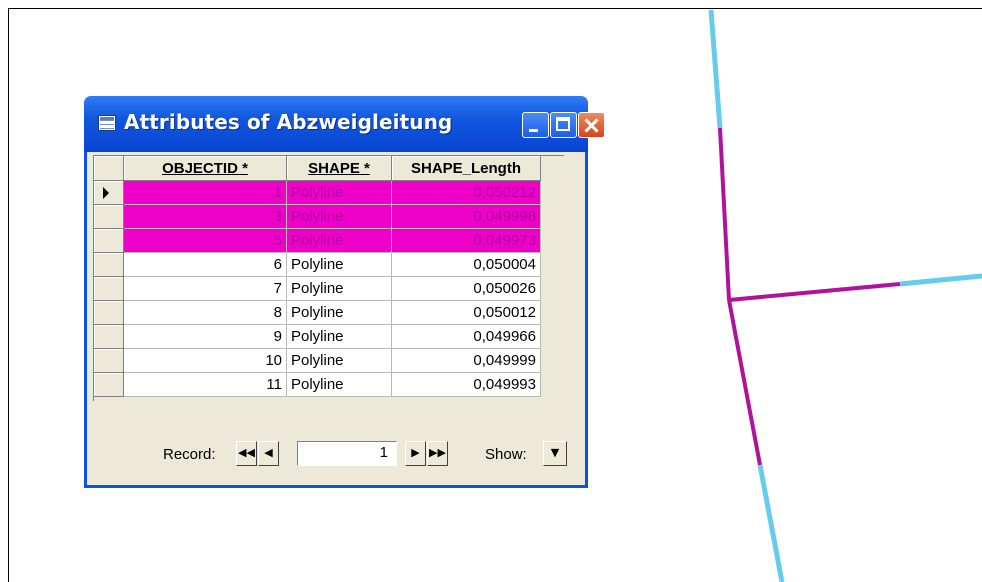 The height and width of the screenshot is (582, 982). What do you see at coordinates (205, 384) in the screenshot?
I see `cell-objectid: 11` at bounding box center [205, 384].